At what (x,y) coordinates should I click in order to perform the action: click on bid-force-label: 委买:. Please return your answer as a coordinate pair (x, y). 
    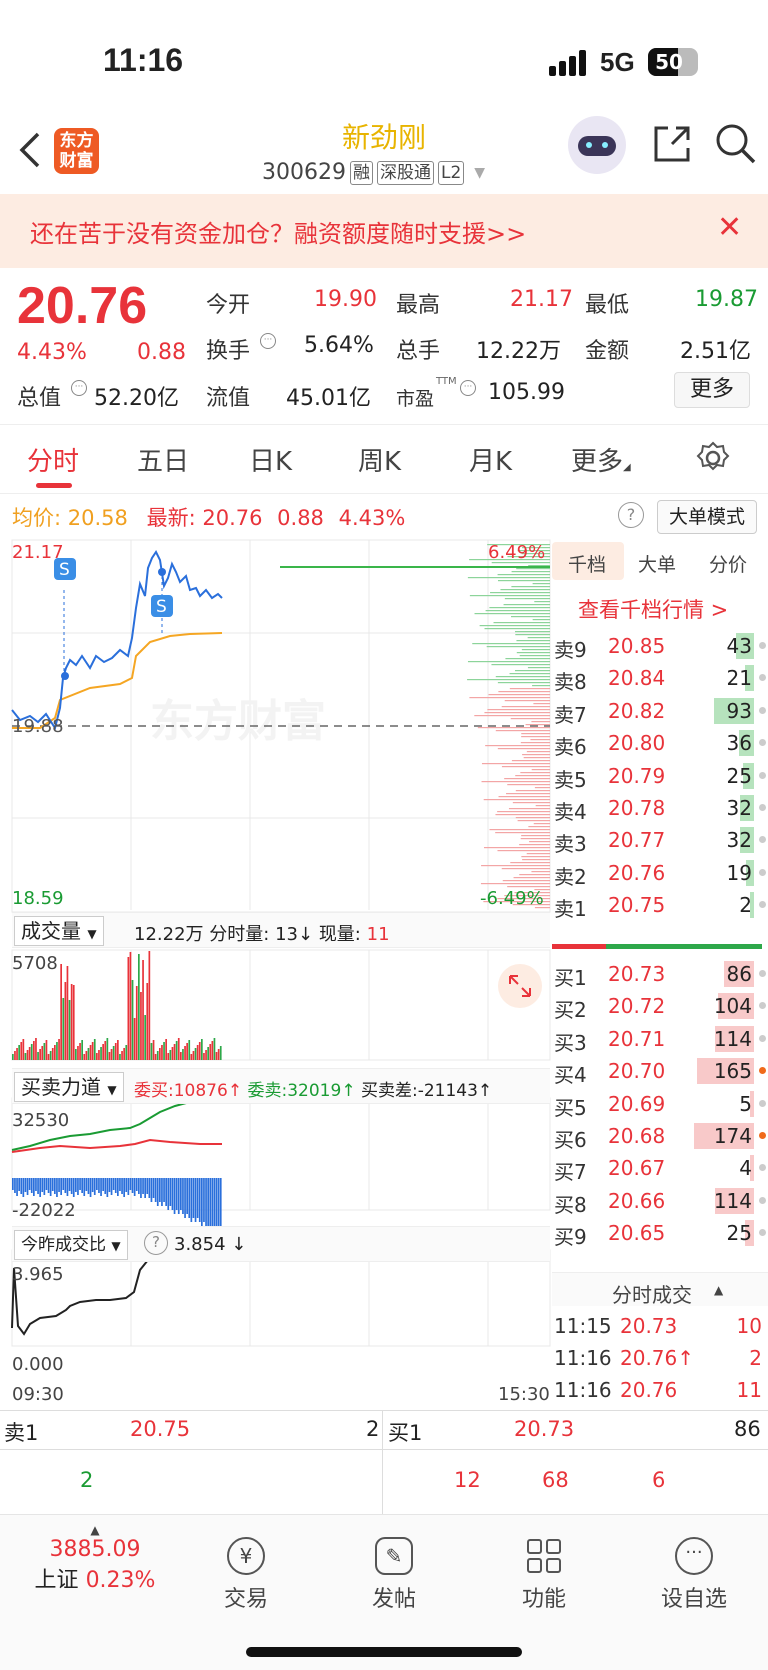
    Looking at the image, I should click on (154, 1091).